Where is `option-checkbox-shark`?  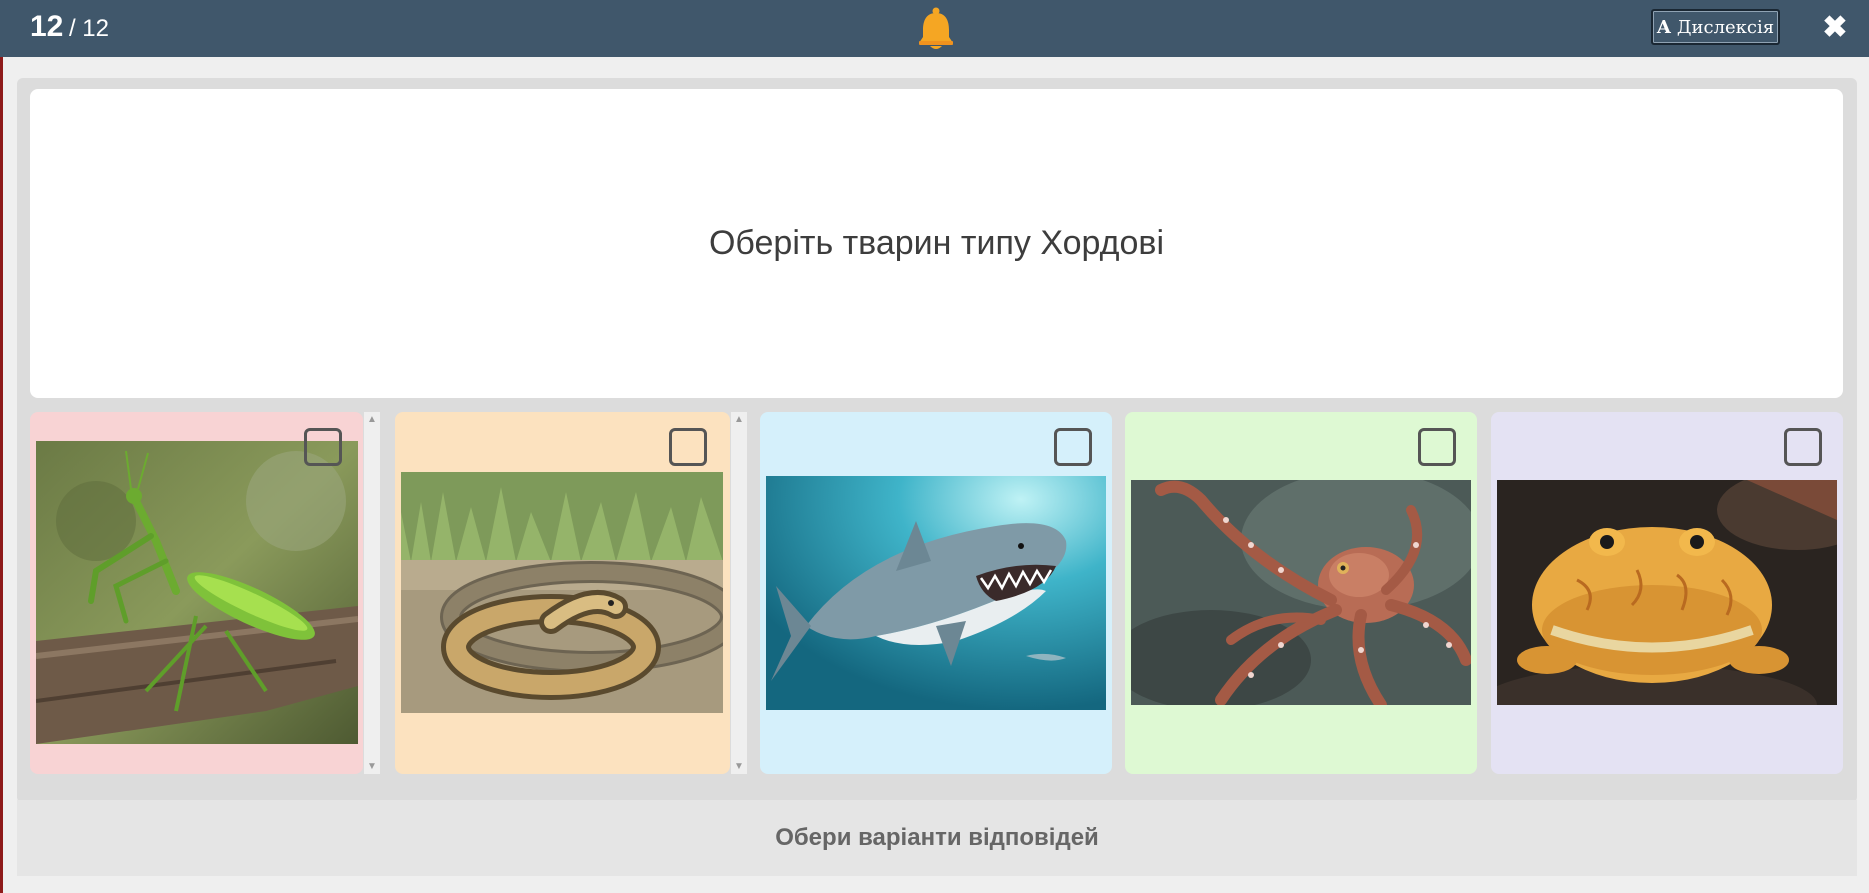 option-checkbox-shark is located at coordinates (1073, 447).